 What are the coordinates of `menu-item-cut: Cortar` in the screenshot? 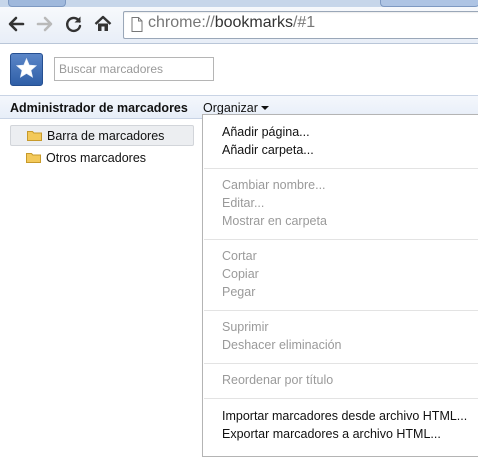 It's located at (239, 256).